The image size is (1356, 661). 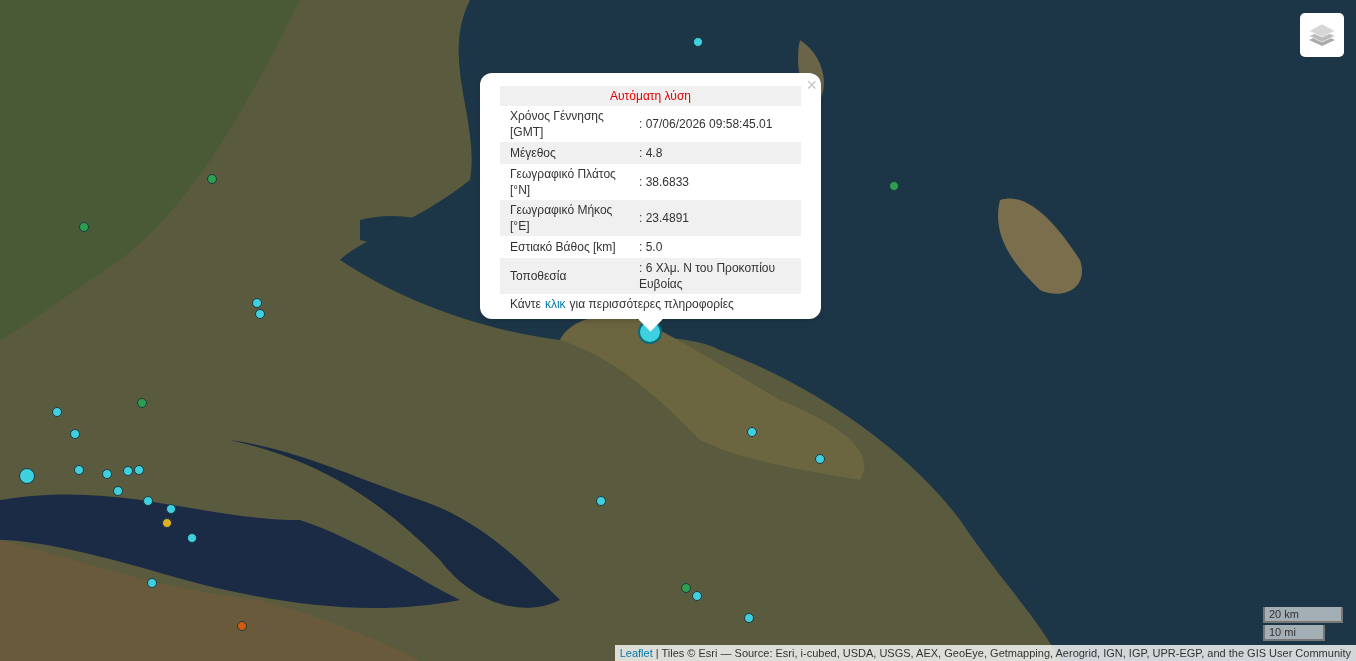 What do you see at coordinates (538, 276) in the screenshot?
I see `field-label: Τοποθεσία` at bounding box center [538, 276].